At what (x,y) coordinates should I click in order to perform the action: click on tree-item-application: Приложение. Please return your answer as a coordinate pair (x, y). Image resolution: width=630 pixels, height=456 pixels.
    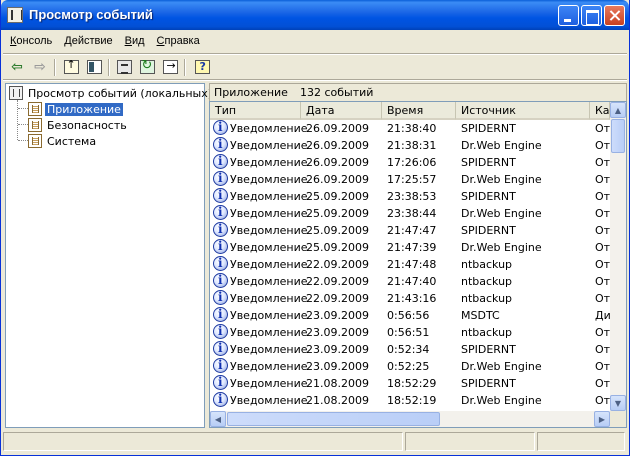
    Looking at the image, I should click on (75, 109).